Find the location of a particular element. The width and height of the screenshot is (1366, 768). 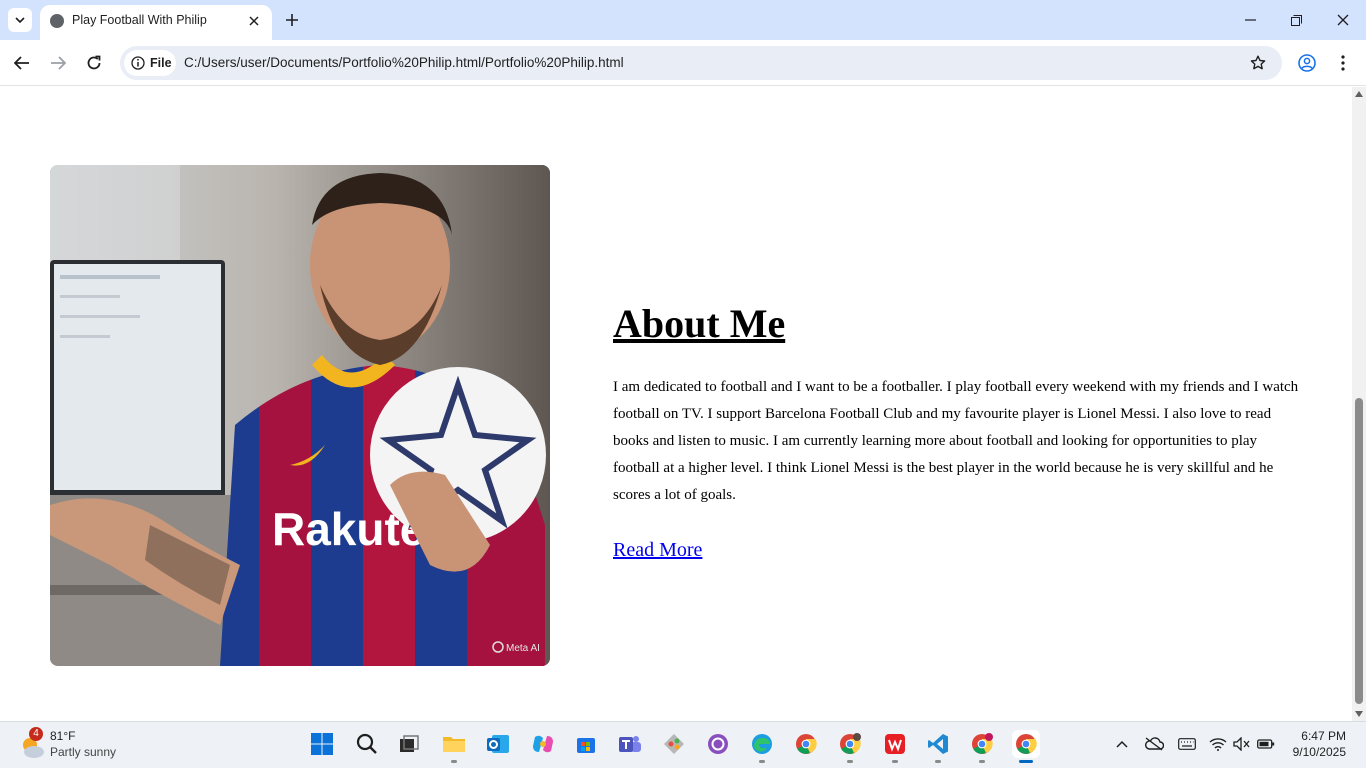

show-hidden-icons-button is located at coordinates (1122, 744).